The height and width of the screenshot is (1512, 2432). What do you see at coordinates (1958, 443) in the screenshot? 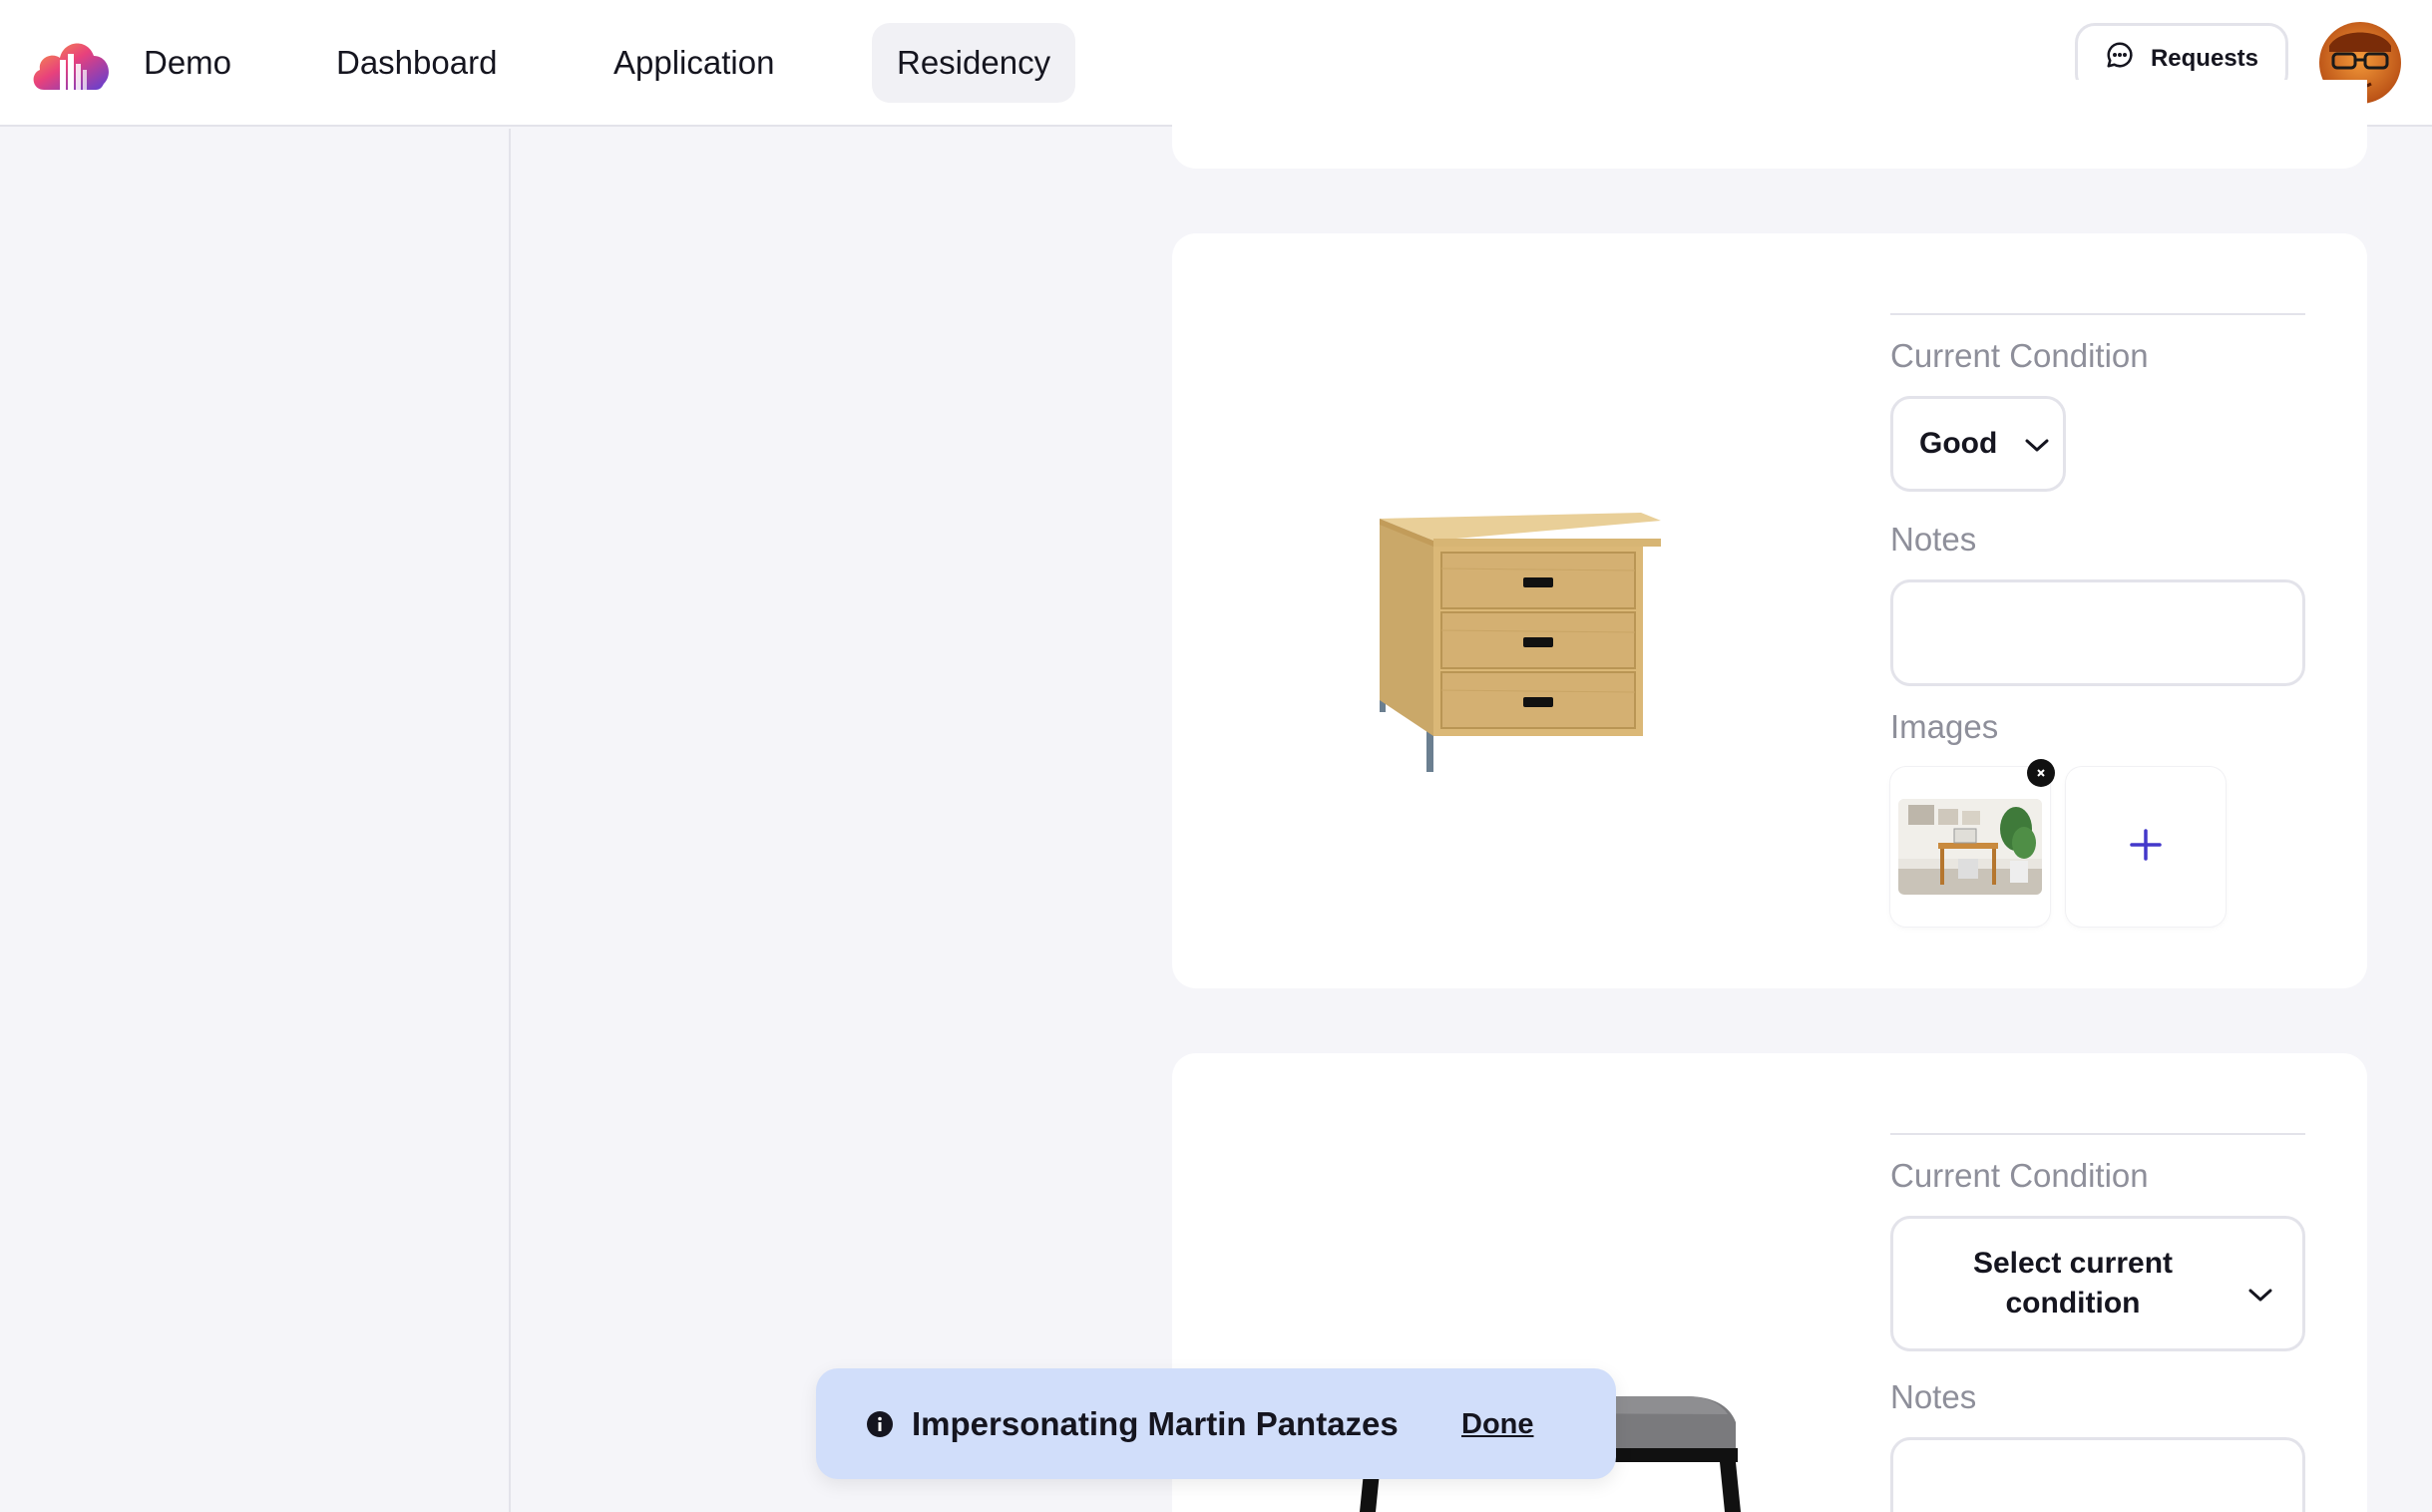
I see `condition-value: Good` at bounding box center [1958, 443].